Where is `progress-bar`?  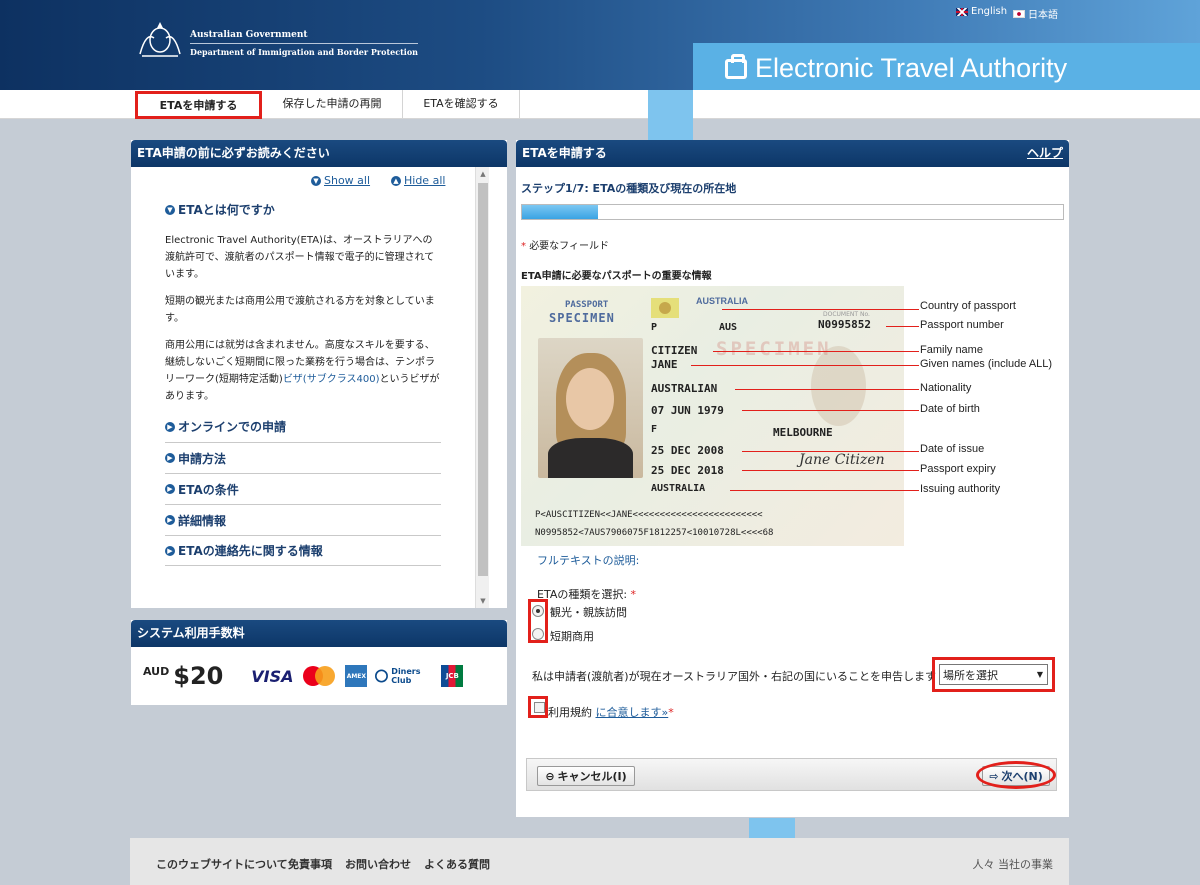
progress-bar is located at coordinates (792, 212).